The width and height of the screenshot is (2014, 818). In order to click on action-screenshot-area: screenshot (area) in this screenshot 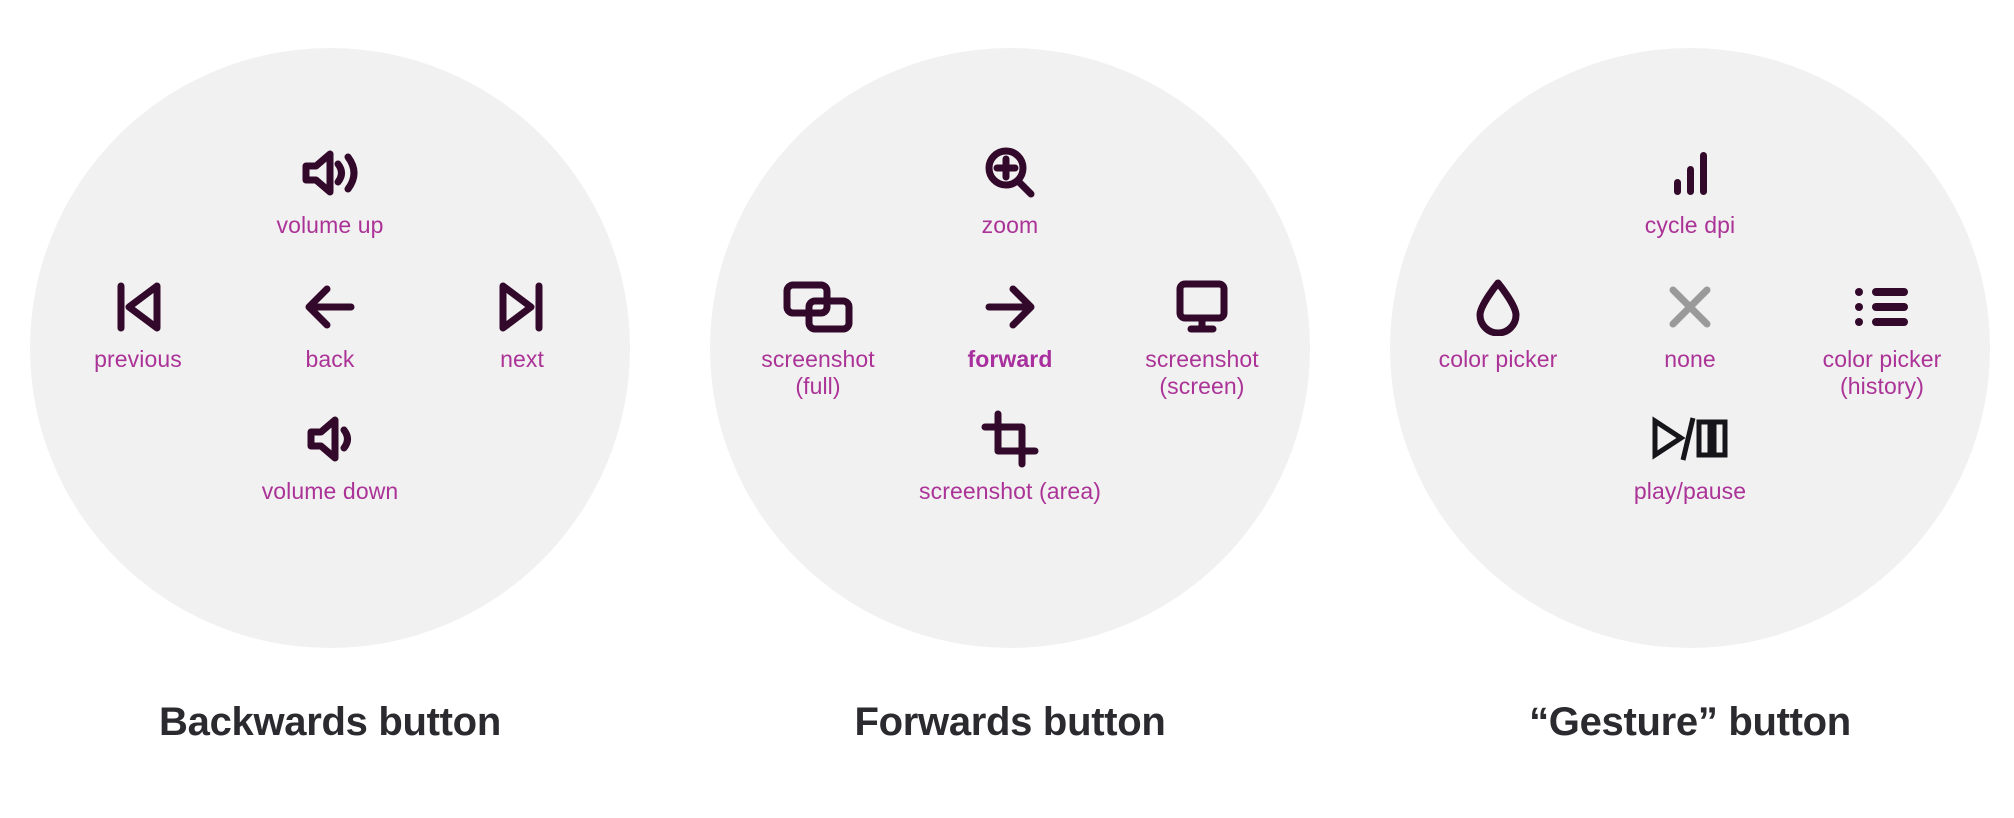, I will do `click(1010, 456)`.